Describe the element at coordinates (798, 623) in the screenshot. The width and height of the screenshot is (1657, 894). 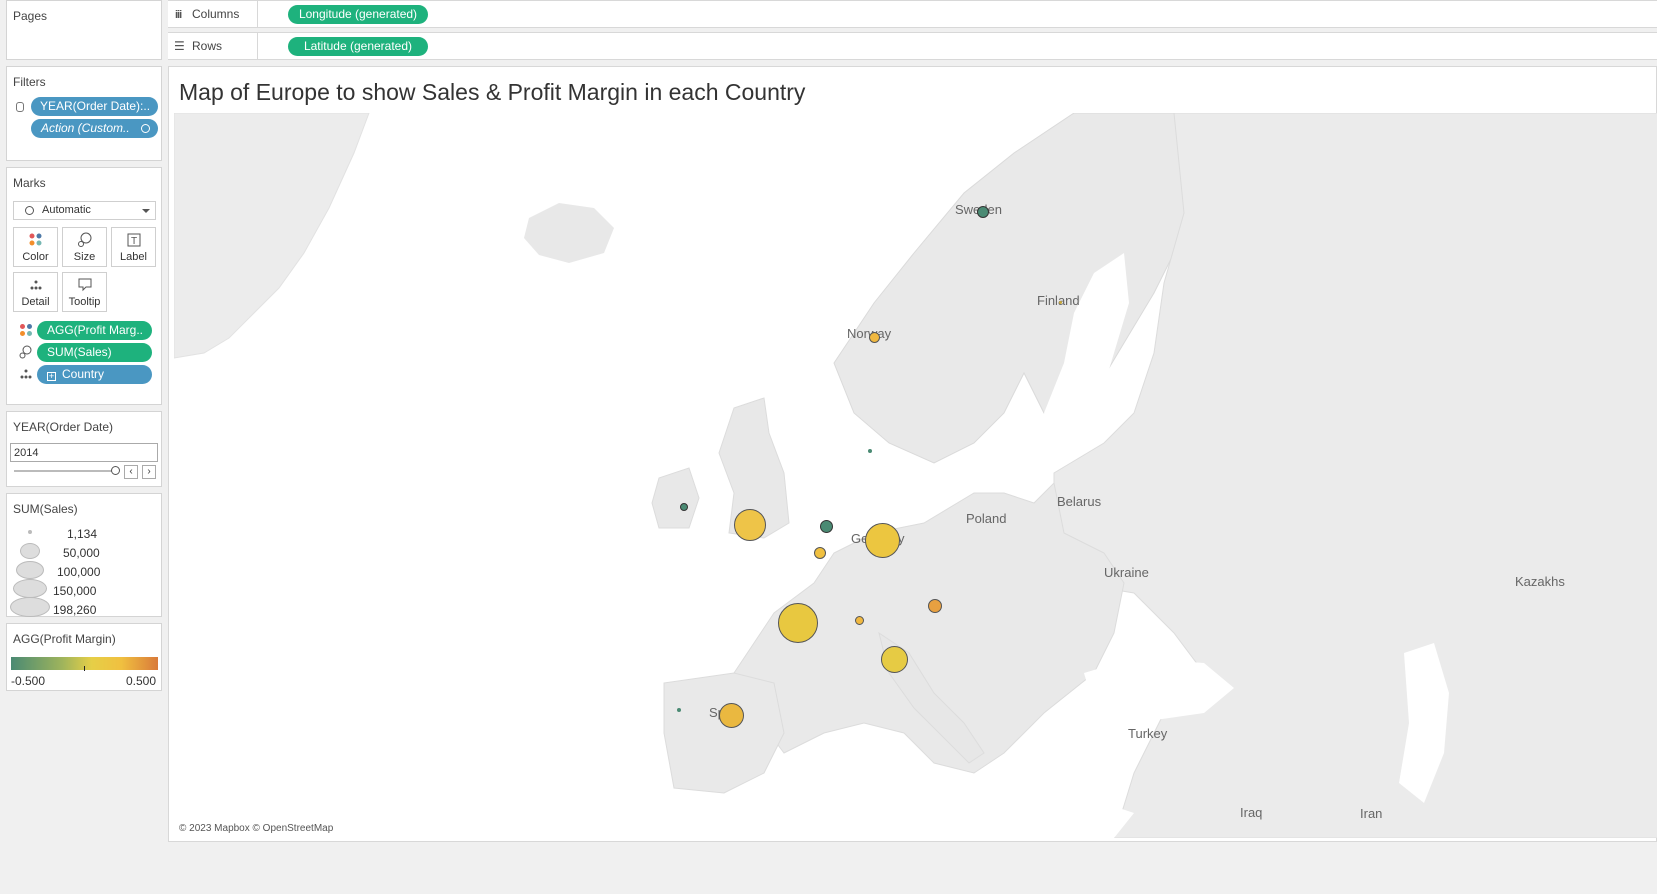
I see `map-mark-france` at that location.